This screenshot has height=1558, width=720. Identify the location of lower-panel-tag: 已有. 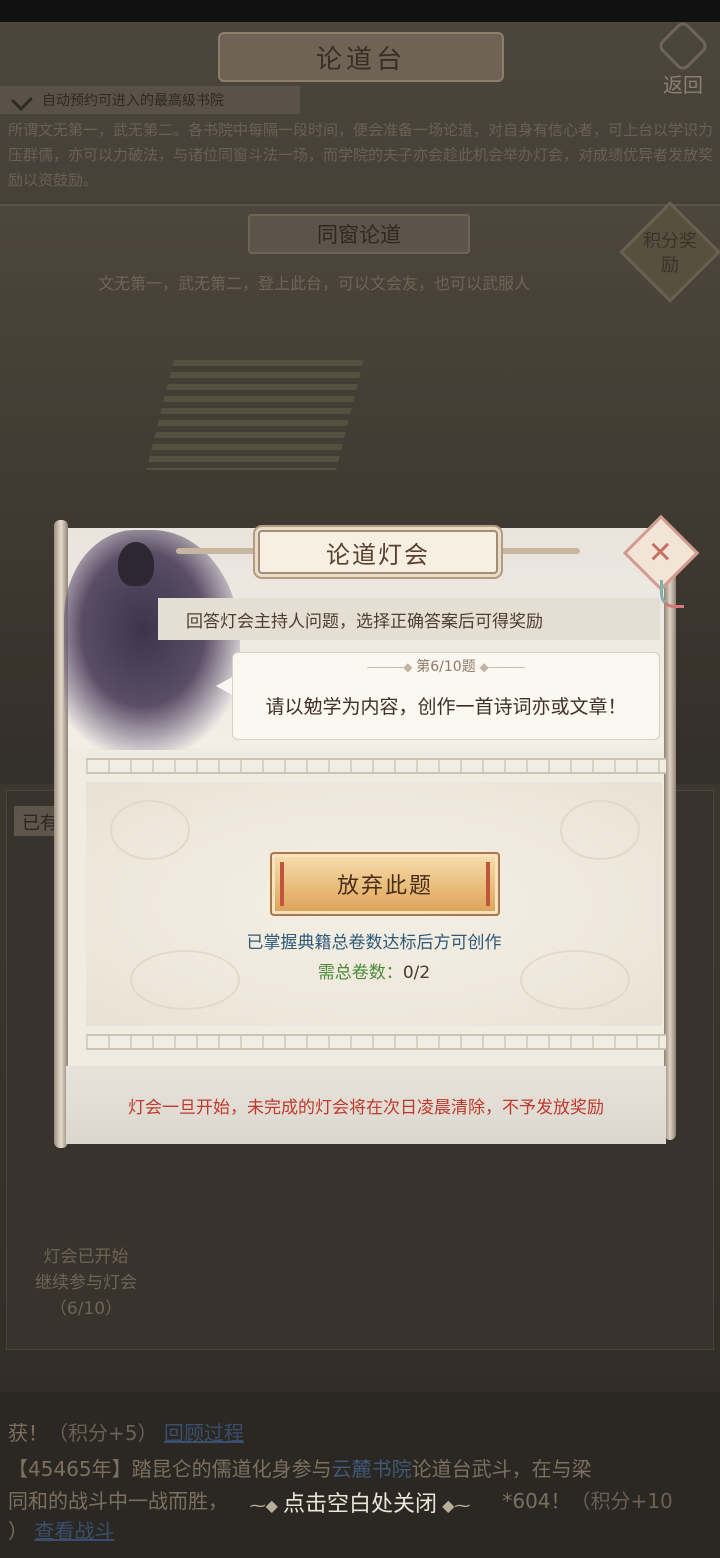
(36, 821).